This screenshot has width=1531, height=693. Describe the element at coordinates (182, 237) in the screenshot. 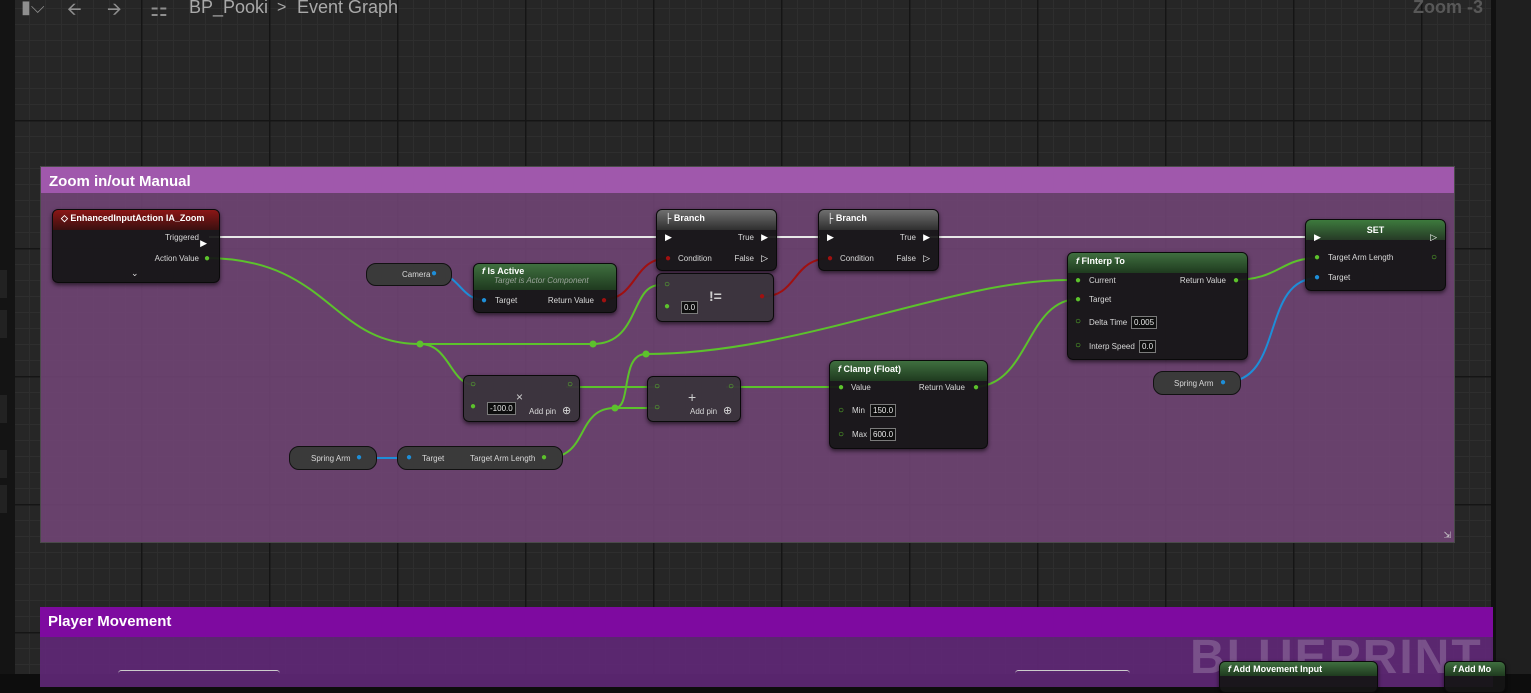

I see `pin-label-triggered: Triggered` at that location.